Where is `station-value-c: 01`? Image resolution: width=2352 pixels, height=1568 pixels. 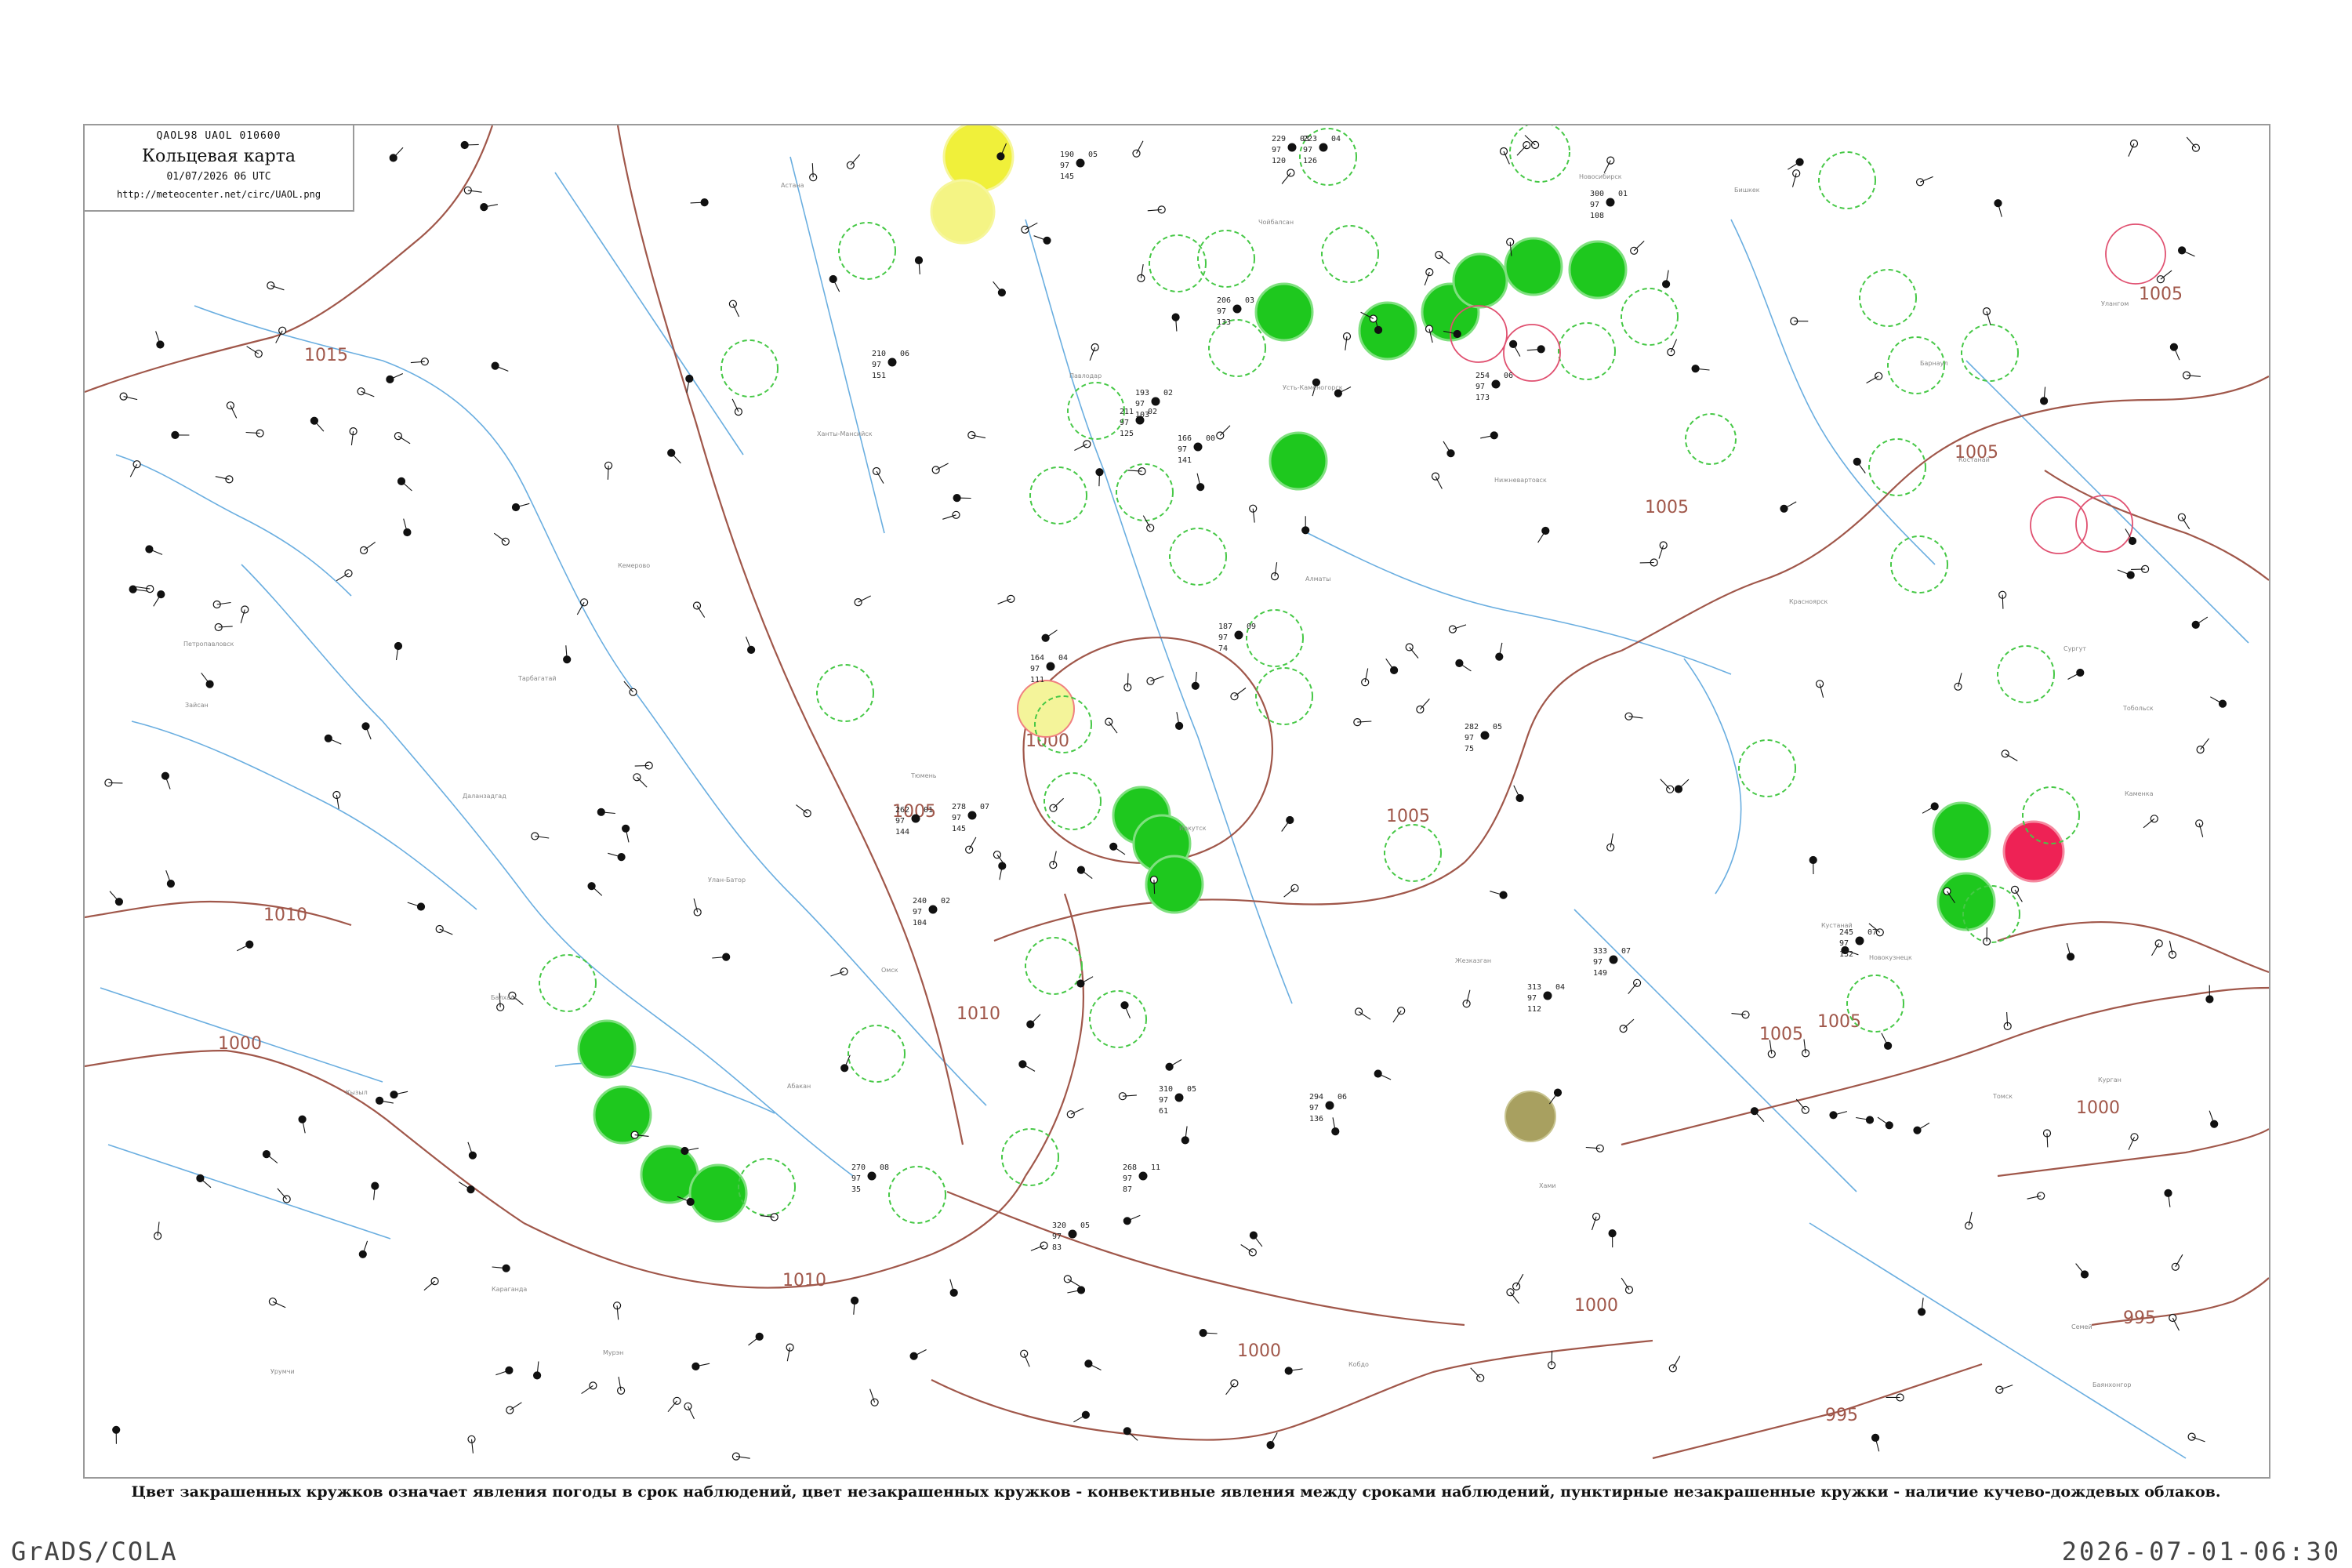
station-value-c: 01 is located at coordinates (1623, 194).